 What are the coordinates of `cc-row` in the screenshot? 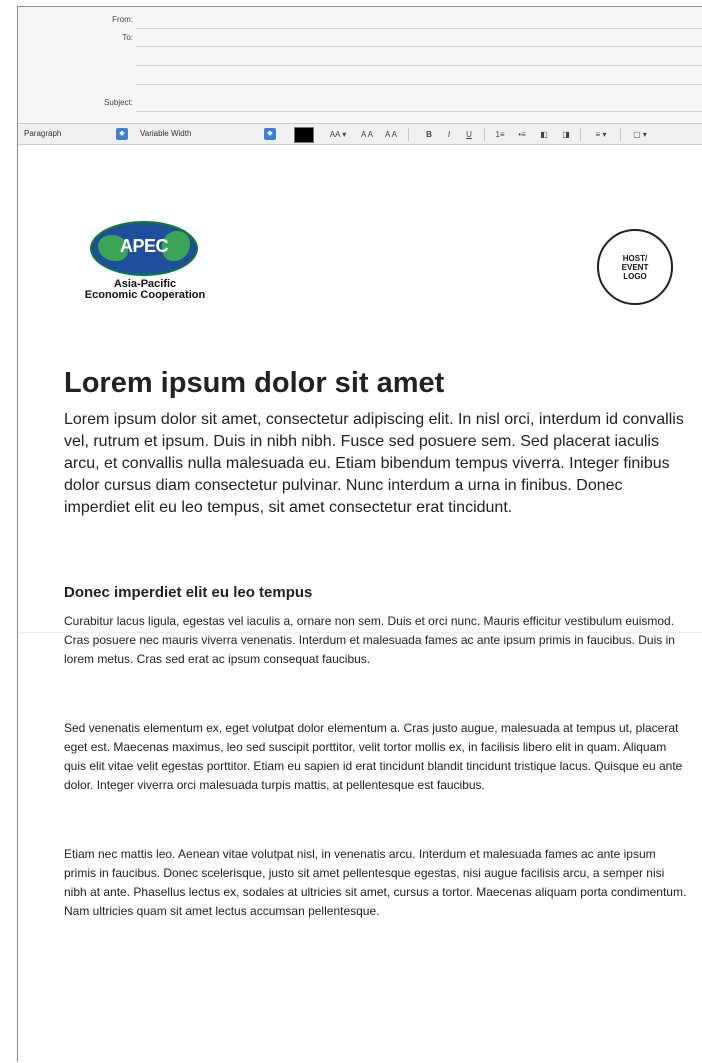 It's located at (360, 58).